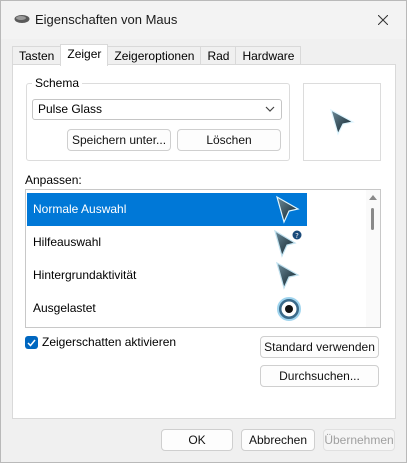 The height and width of the screenshot is (463, 407). Describe the element at coordinates (359, 440) in the screenshot. I see `apply-button: Übernehmen` at that location.